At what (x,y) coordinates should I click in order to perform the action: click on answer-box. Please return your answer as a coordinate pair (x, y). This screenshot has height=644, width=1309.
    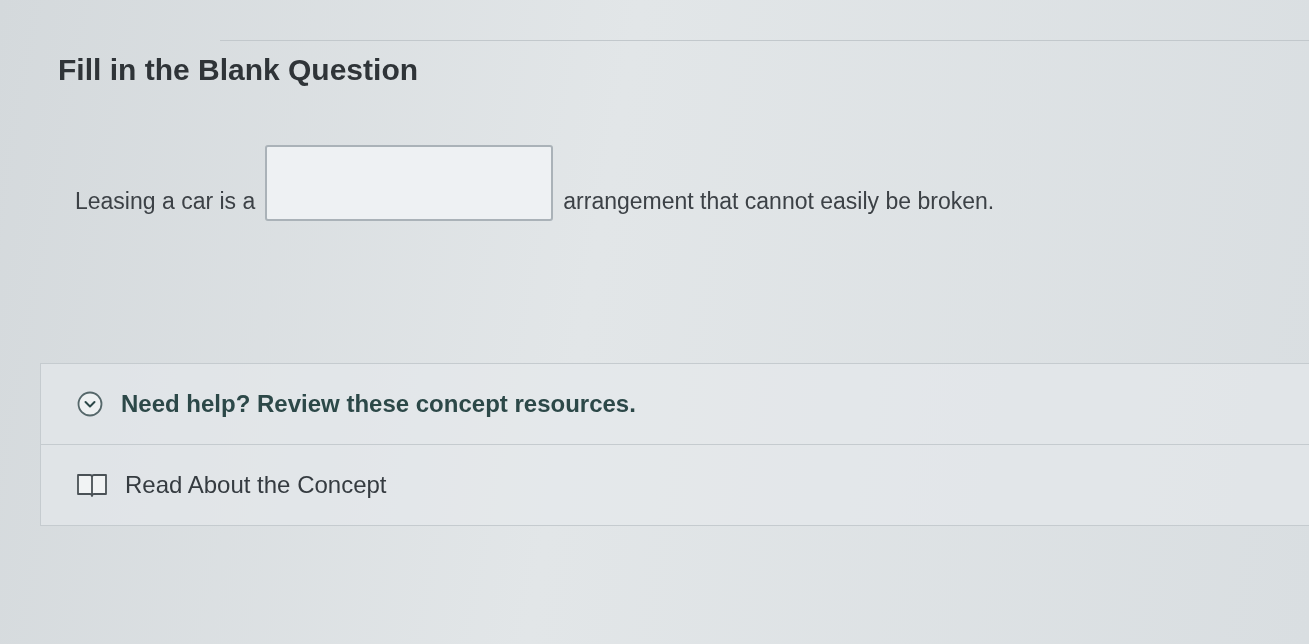
    Looking at the image, I should click on (409, 183).